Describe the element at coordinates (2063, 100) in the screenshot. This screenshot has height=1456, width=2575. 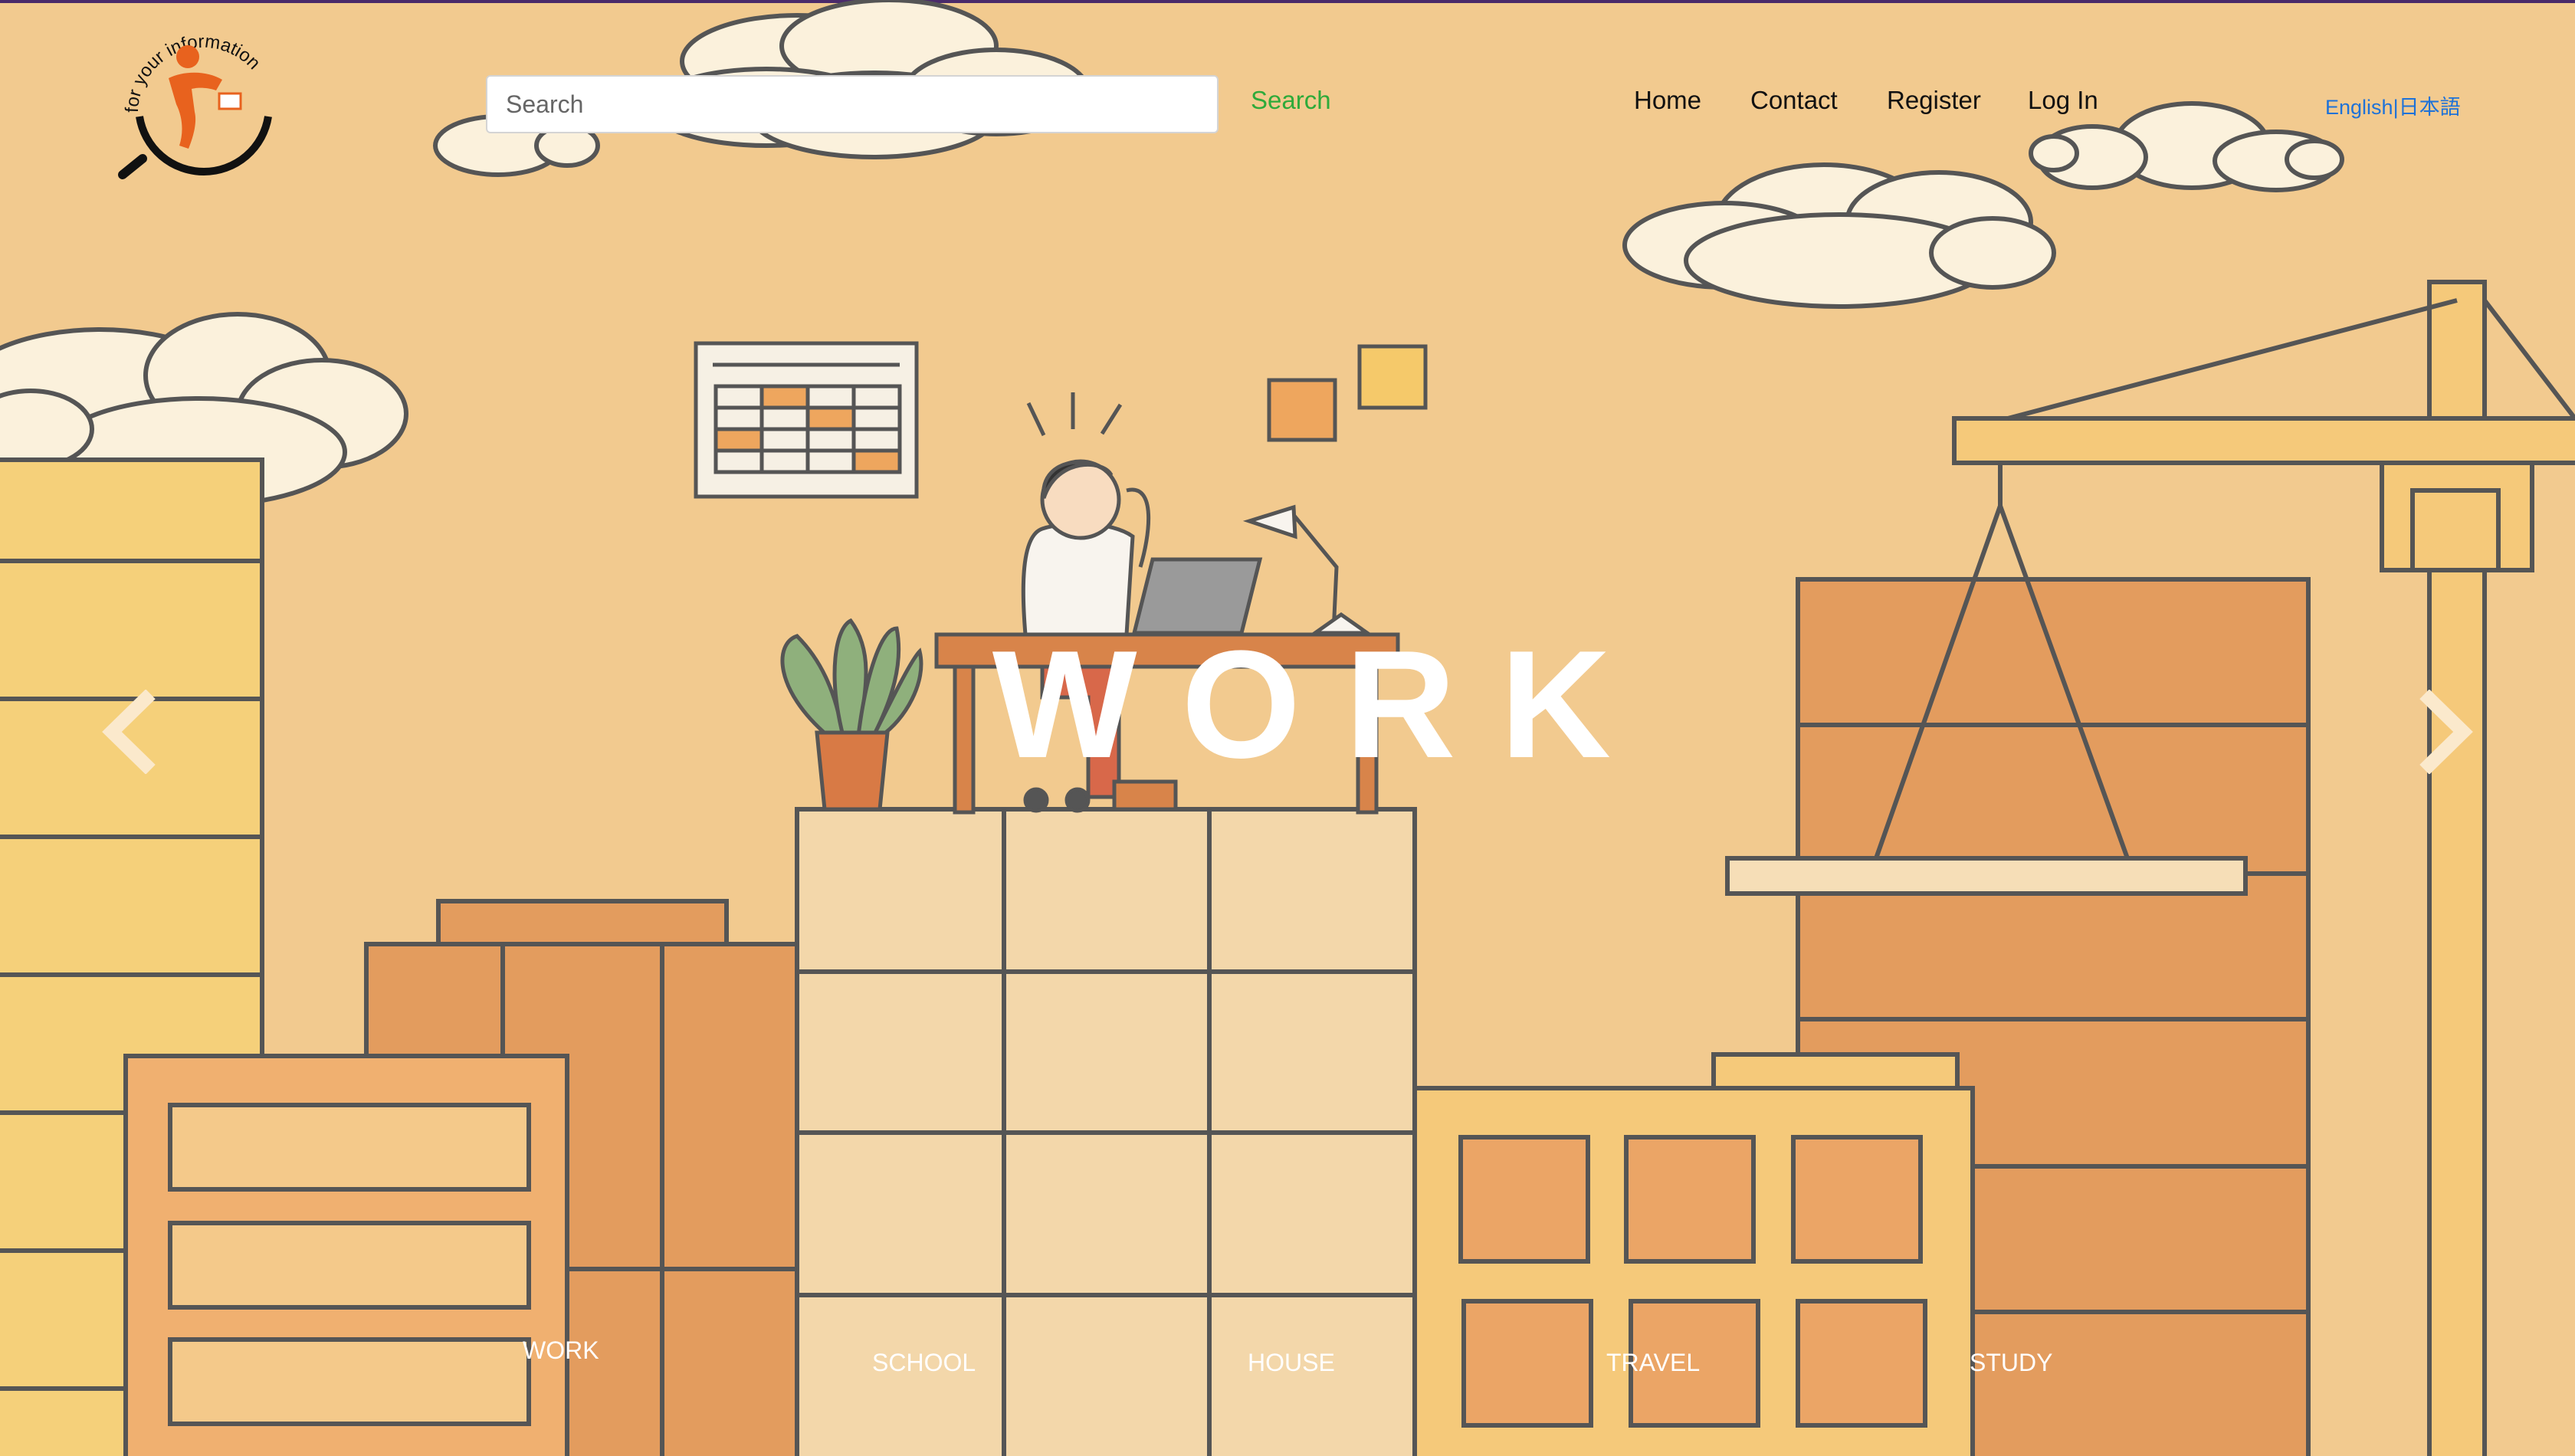
I see `nav-log-in: Log In` at that location.